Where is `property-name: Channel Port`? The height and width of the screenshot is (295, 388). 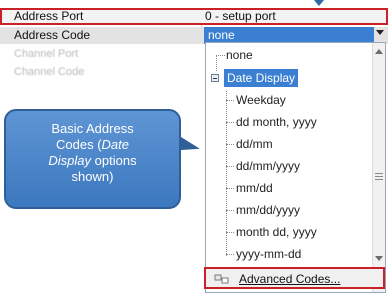
property-name: Channel Port is located at coordinates (46, 54).